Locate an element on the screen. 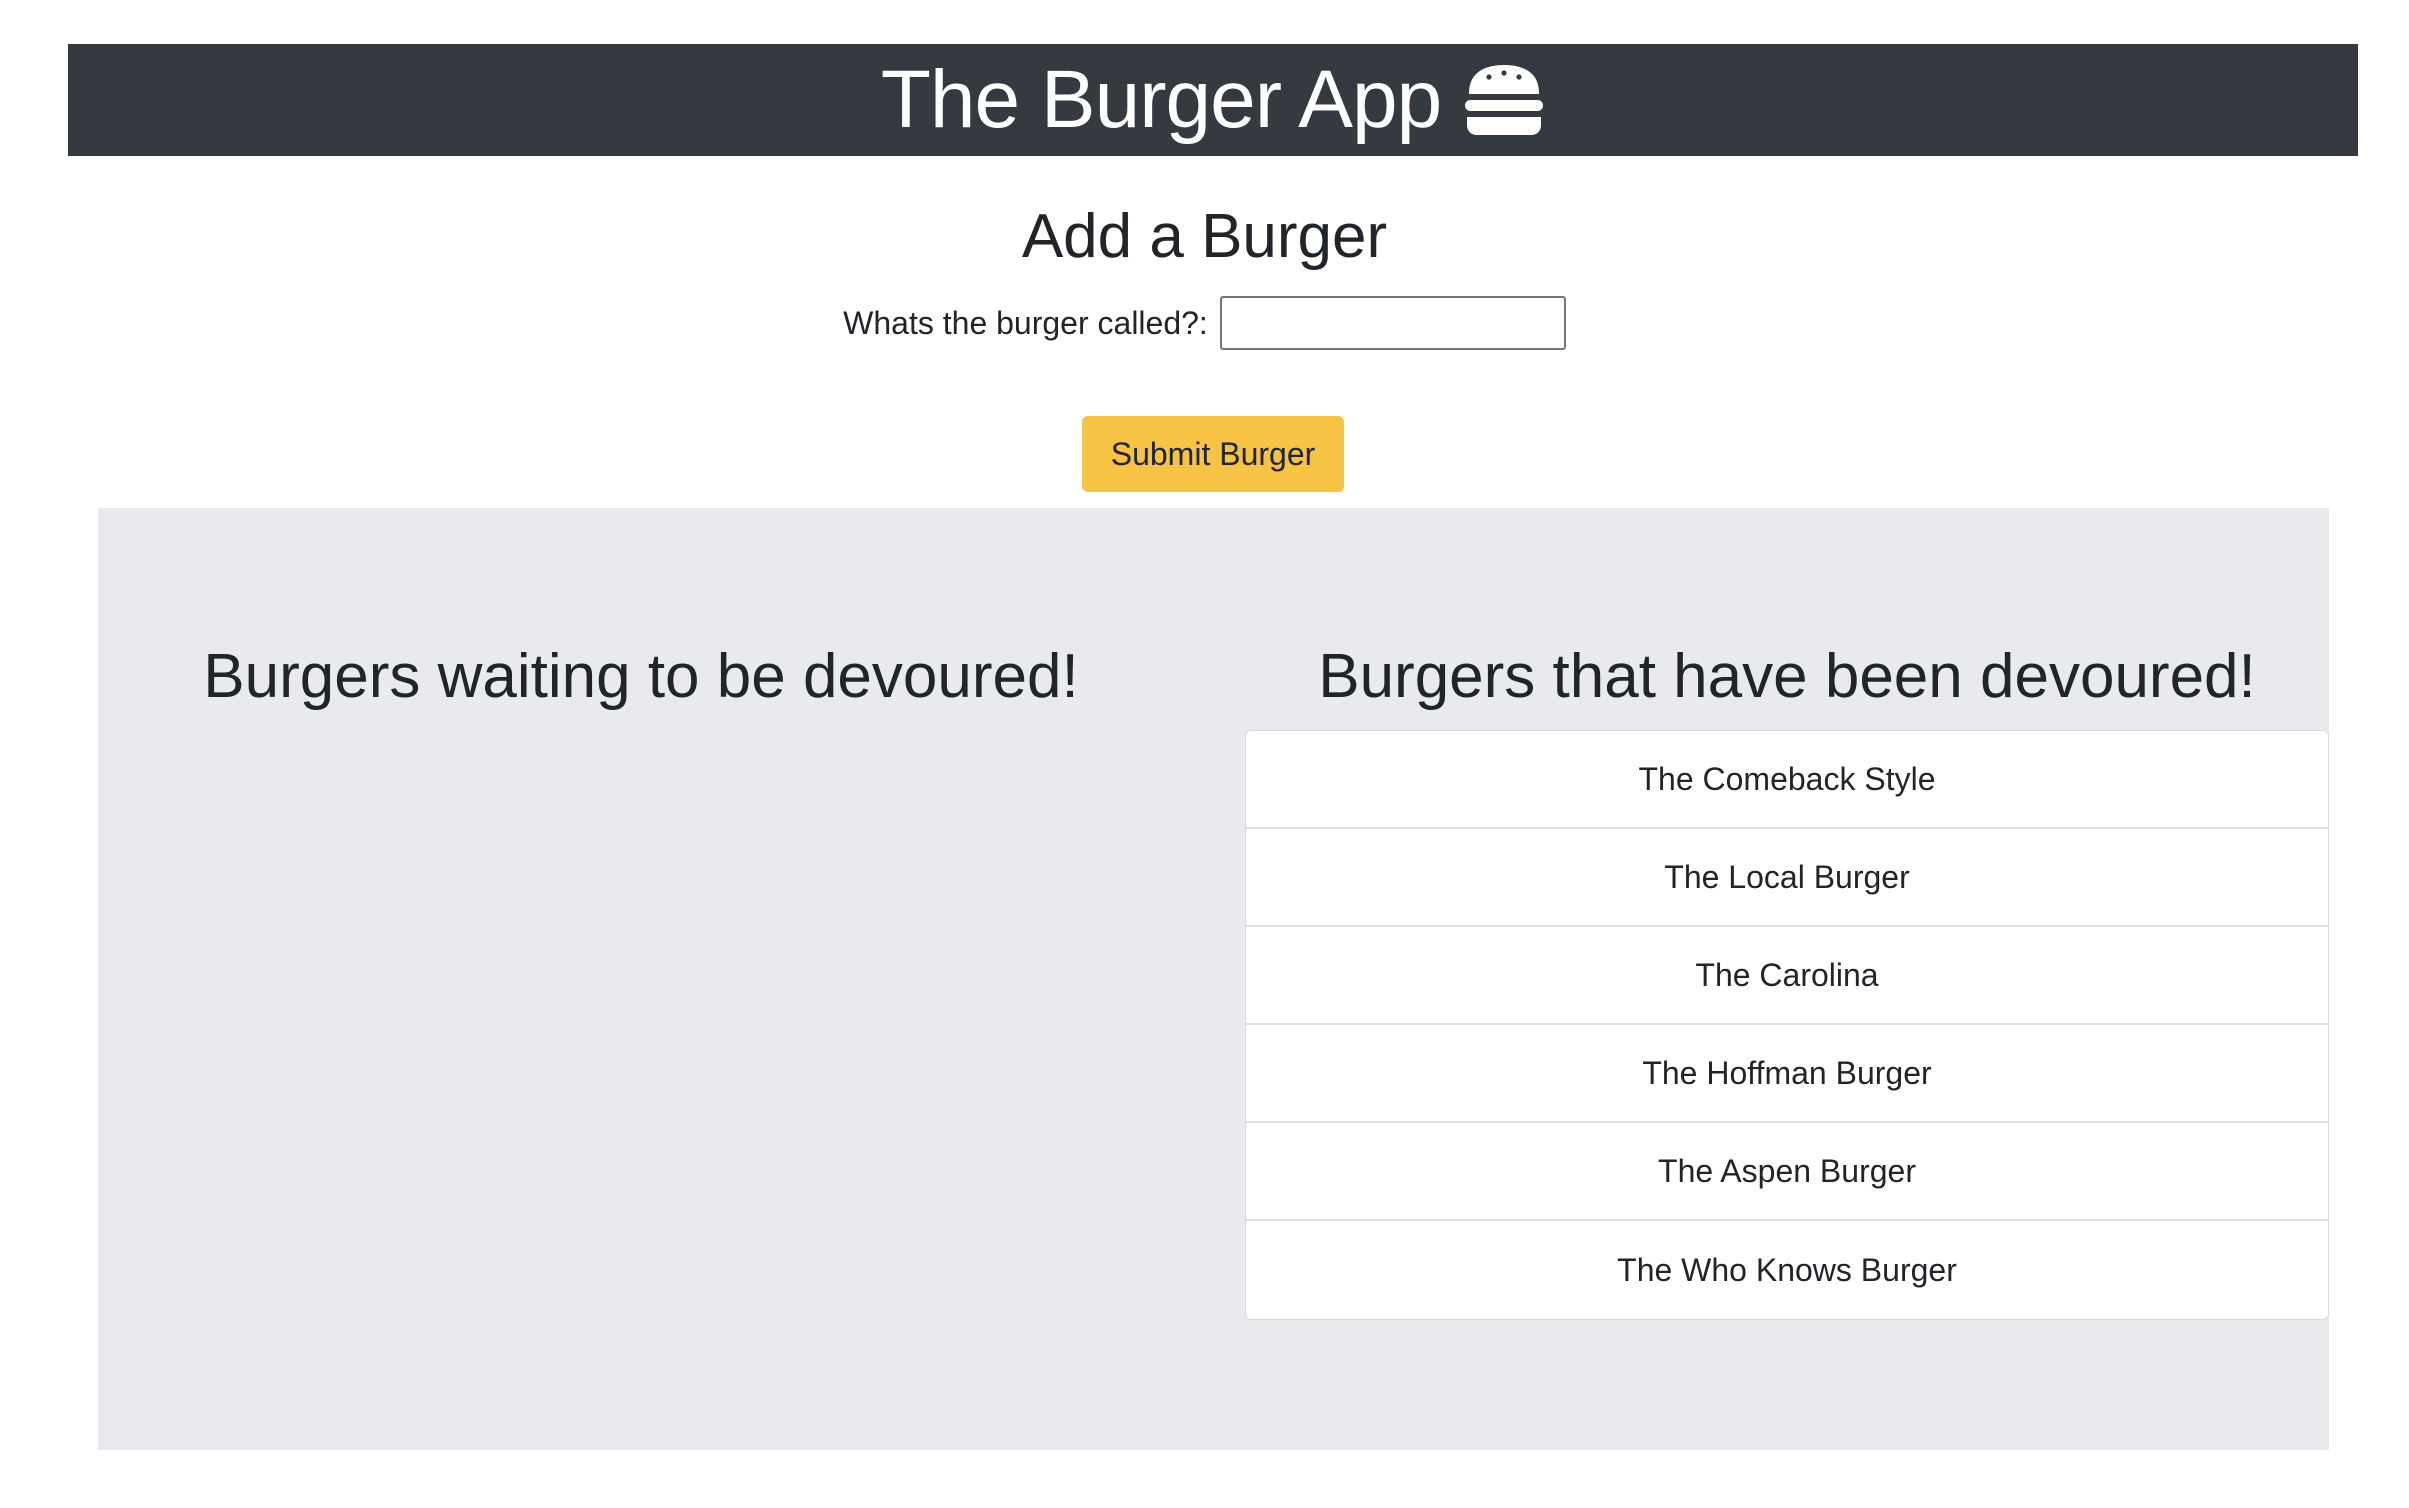  devoured-burgers-heading: Burgers that have been devoured! is located at coordinates (1787, 676).